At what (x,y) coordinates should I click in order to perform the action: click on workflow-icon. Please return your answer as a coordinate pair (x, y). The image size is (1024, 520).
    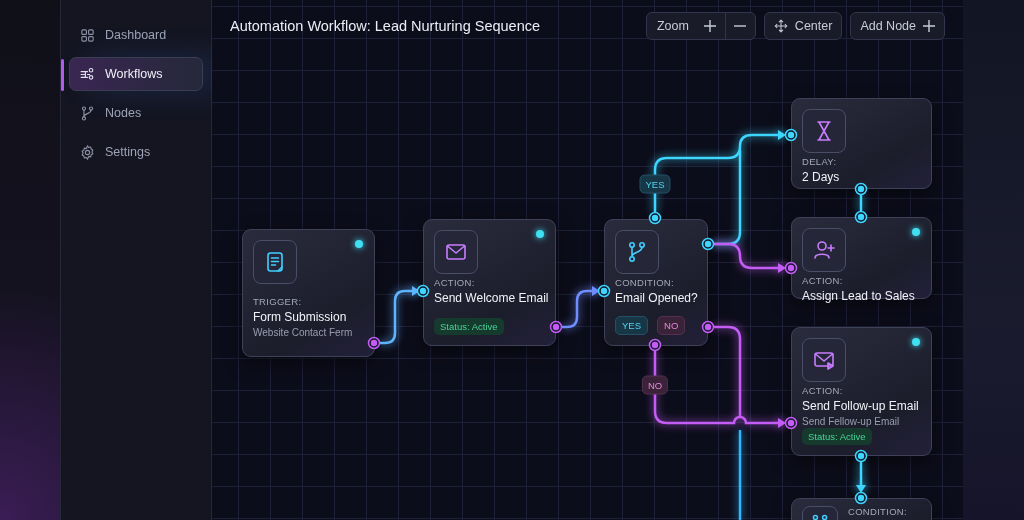
    Looking at the image, I should click on (87, 74).